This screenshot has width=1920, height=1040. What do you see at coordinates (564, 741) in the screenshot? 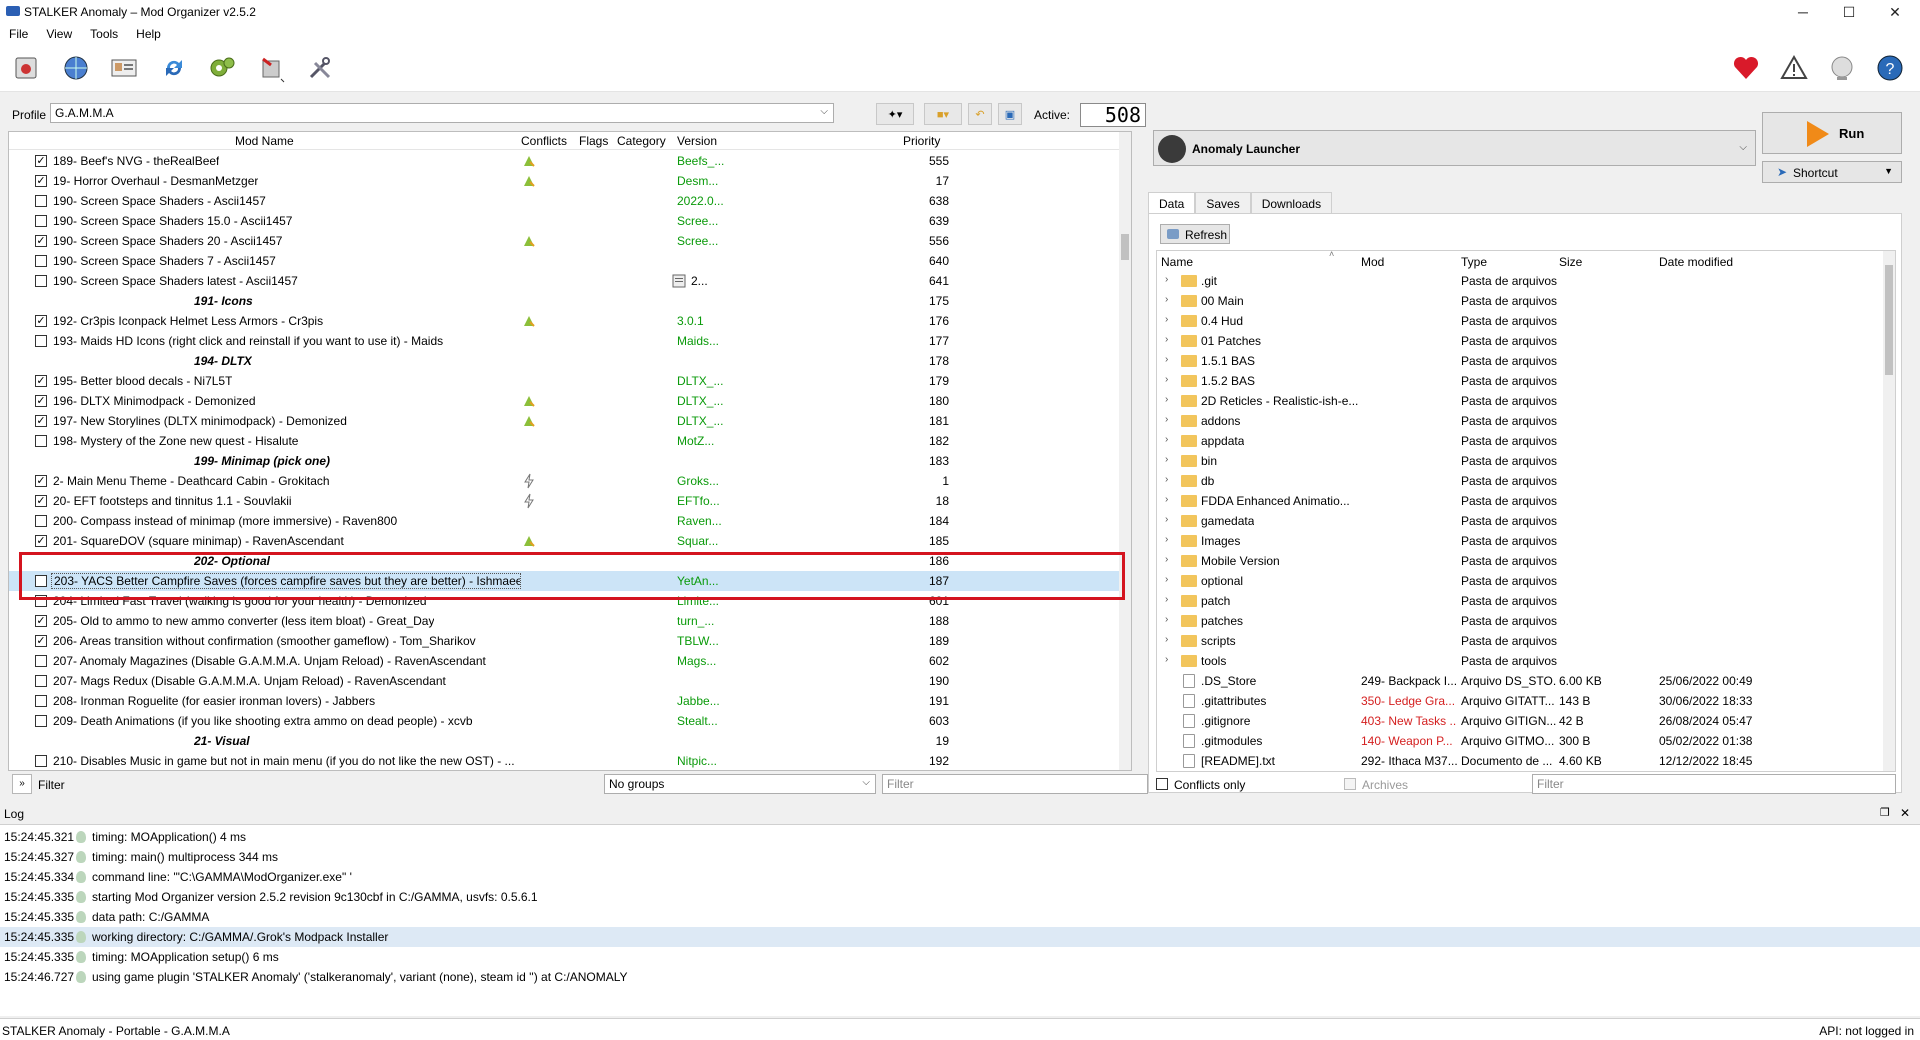
I see `separator-row: 21- Visual 19` at bounding box center [564, 741].